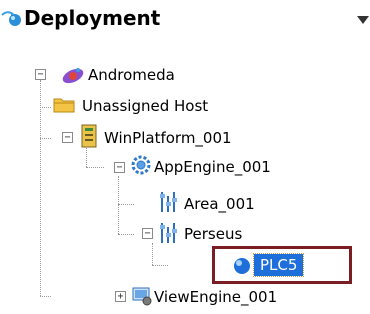  Describe the element at coordinates (131, 75) in the screenshot. I see `tree-node-andromeda: Andromeda` at that location.